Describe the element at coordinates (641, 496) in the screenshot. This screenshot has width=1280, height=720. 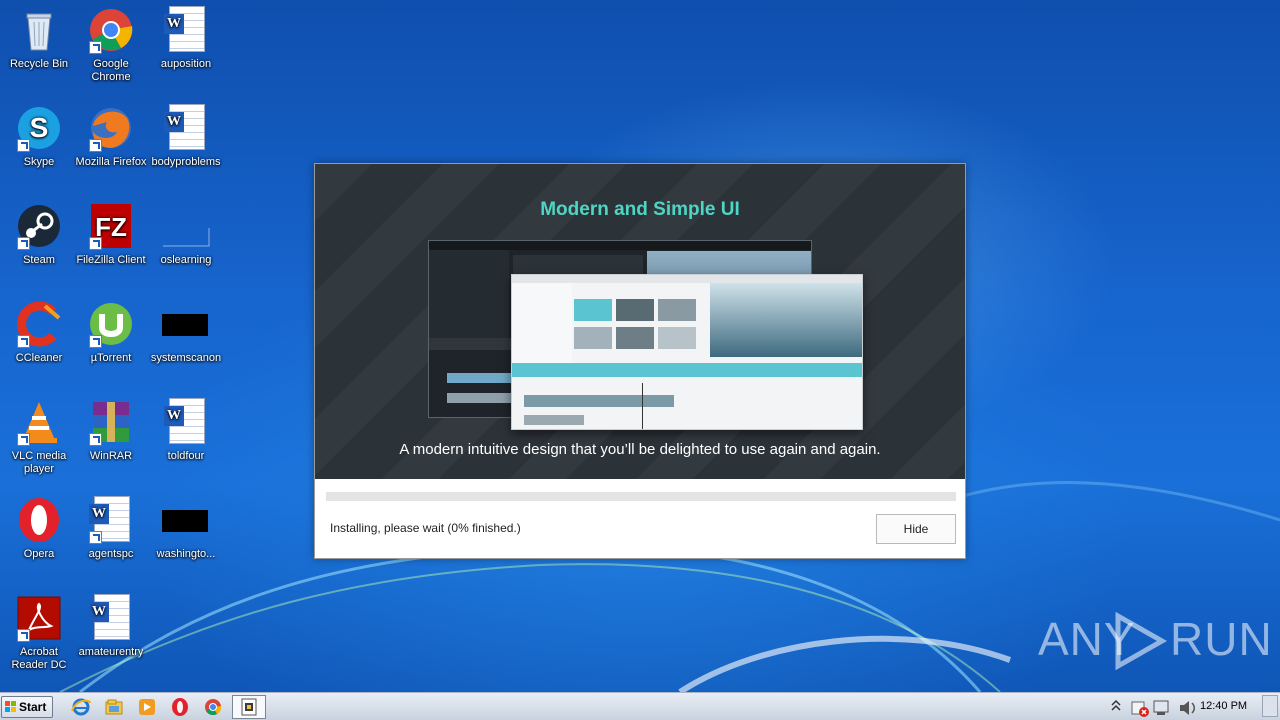
I see `install-progress-bar` at that location.